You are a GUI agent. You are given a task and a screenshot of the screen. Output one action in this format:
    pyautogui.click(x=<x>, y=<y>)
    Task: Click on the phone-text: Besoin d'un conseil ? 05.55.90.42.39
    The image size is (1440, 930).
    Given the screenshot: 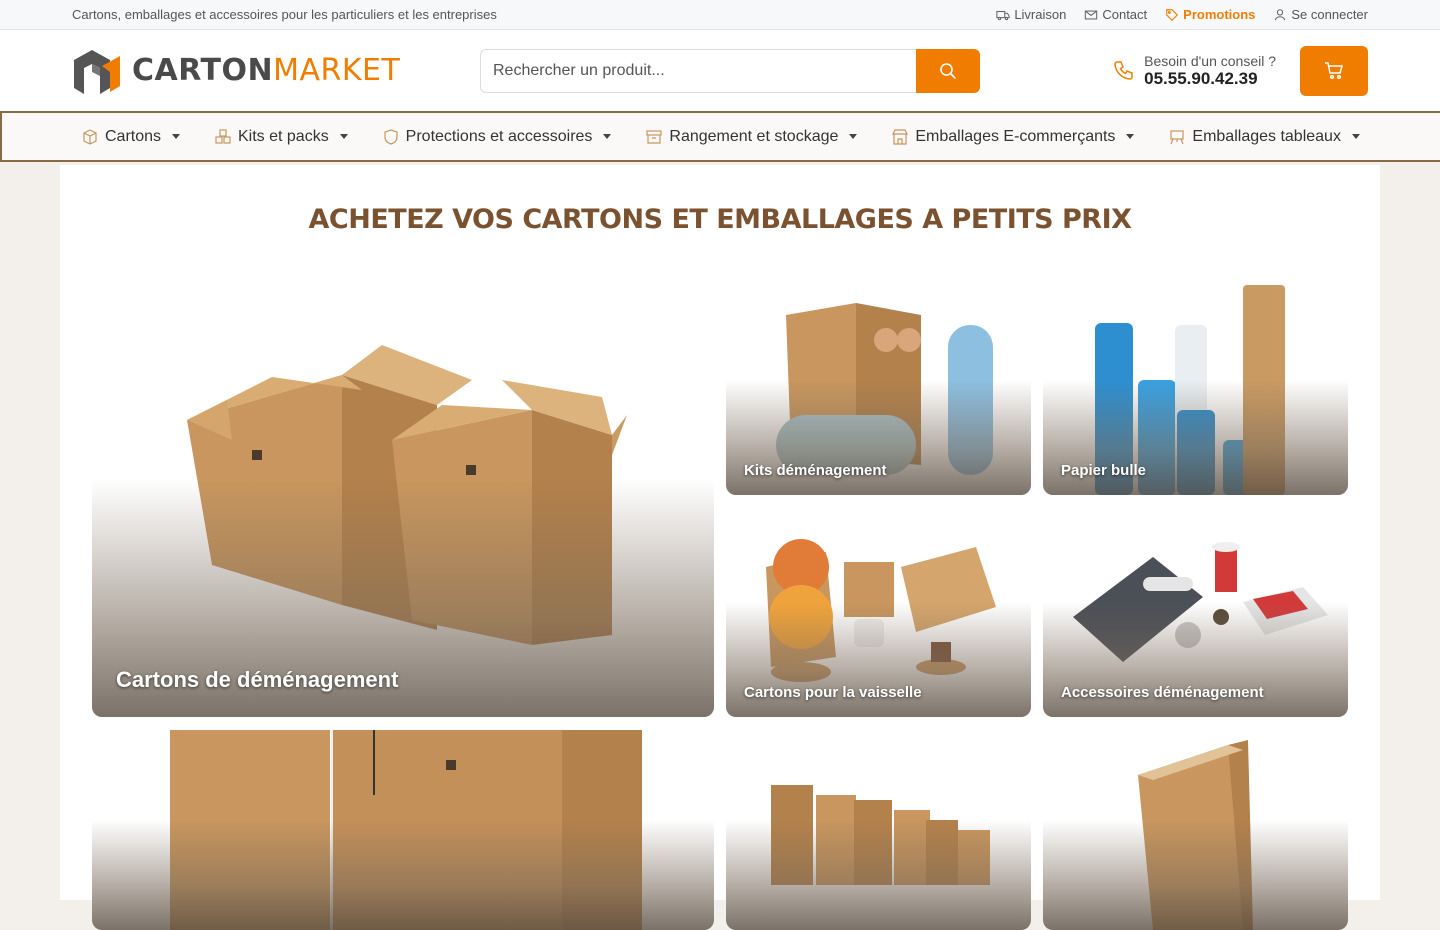 What is the action you would take?
    pyautogui.click(x=1210, y=71)
    